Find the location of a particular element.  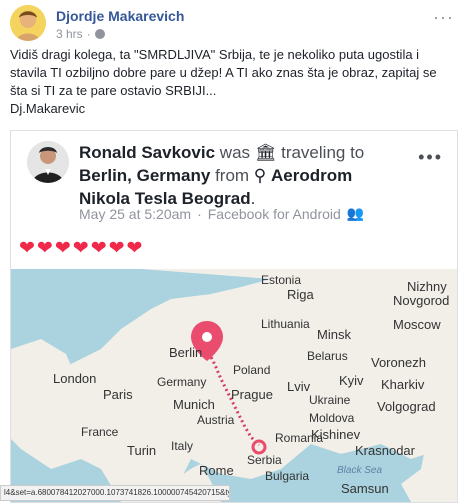

author-avatar is located at coordinates (28, 23).